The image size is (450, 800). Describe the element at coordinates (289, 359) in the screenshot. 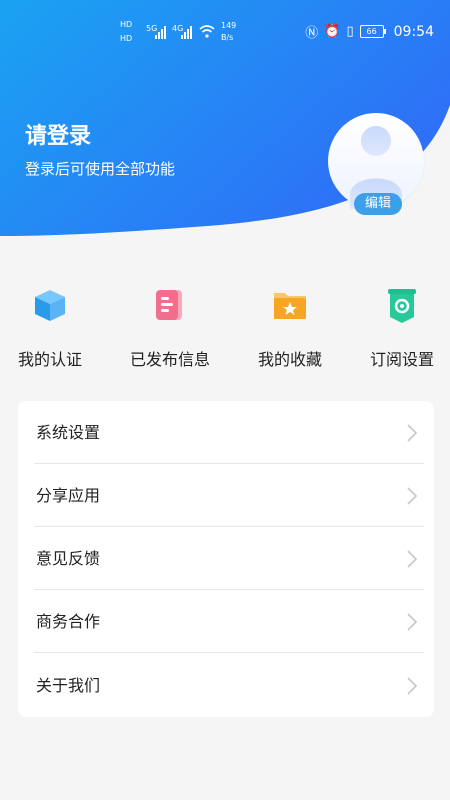

I see `shortcut-label: 我的收藏` at that location.